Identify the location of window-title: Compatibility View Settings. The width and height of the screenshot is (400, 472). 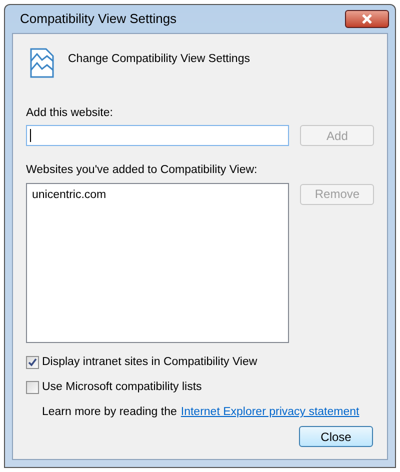
(98, 19).